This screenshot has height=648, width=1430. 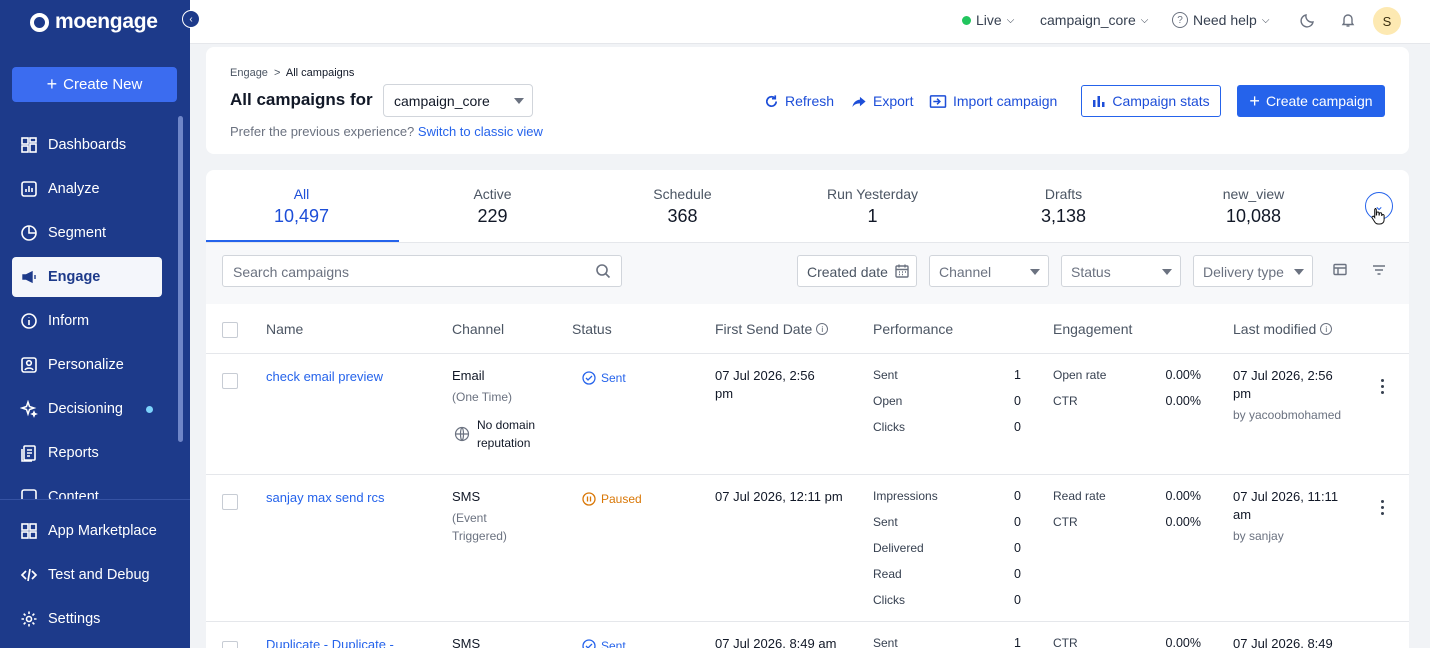 I want to click on sidebar-item-inform: Inform, so click(x=87, y=321).